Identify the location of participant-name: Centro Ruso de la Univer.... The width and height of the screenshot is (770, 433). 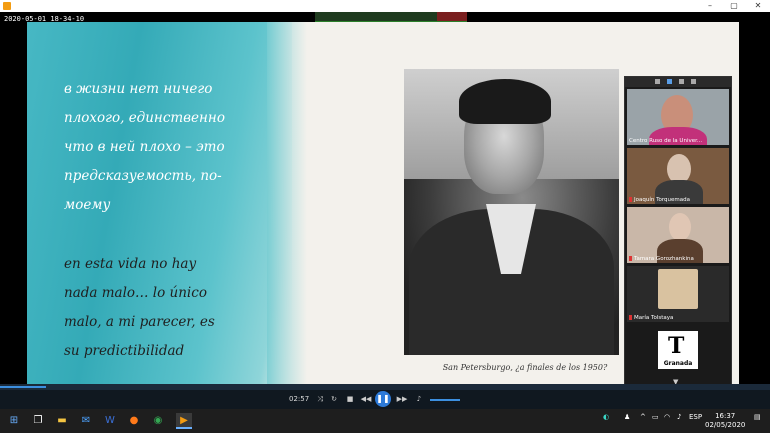
(666, 141).